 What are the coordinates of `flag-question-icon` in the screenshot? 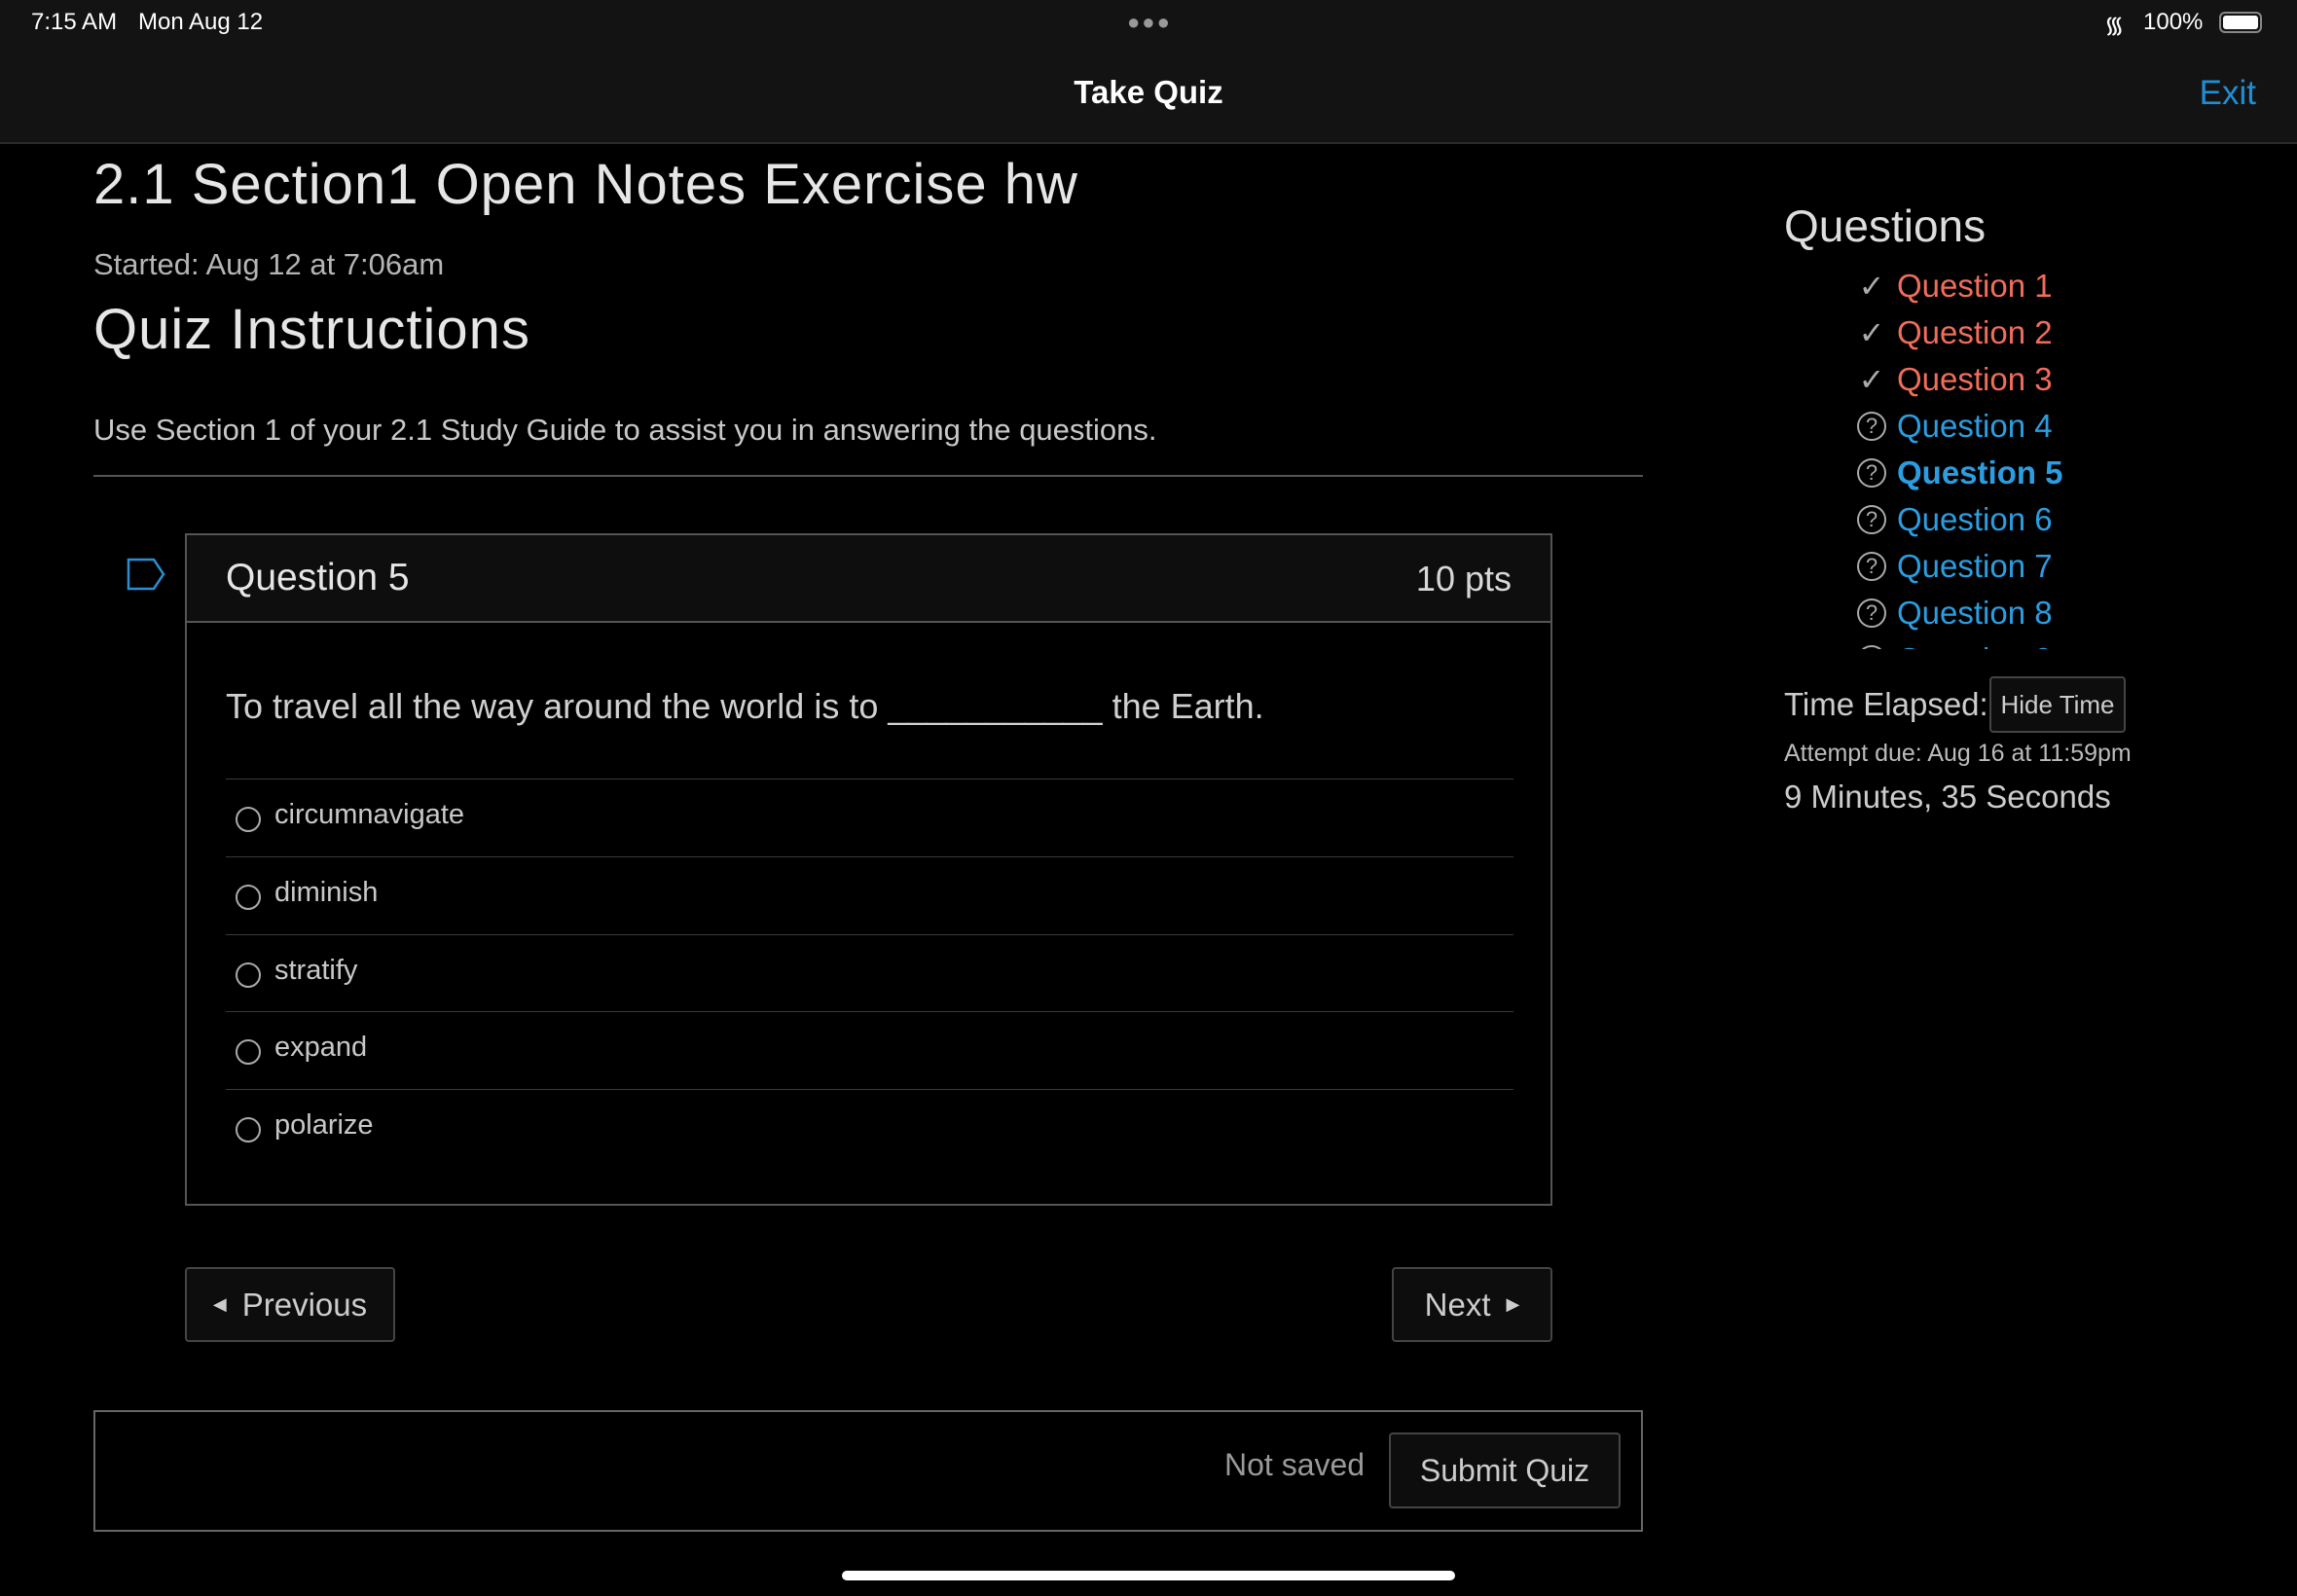 It's located at (146, 575).